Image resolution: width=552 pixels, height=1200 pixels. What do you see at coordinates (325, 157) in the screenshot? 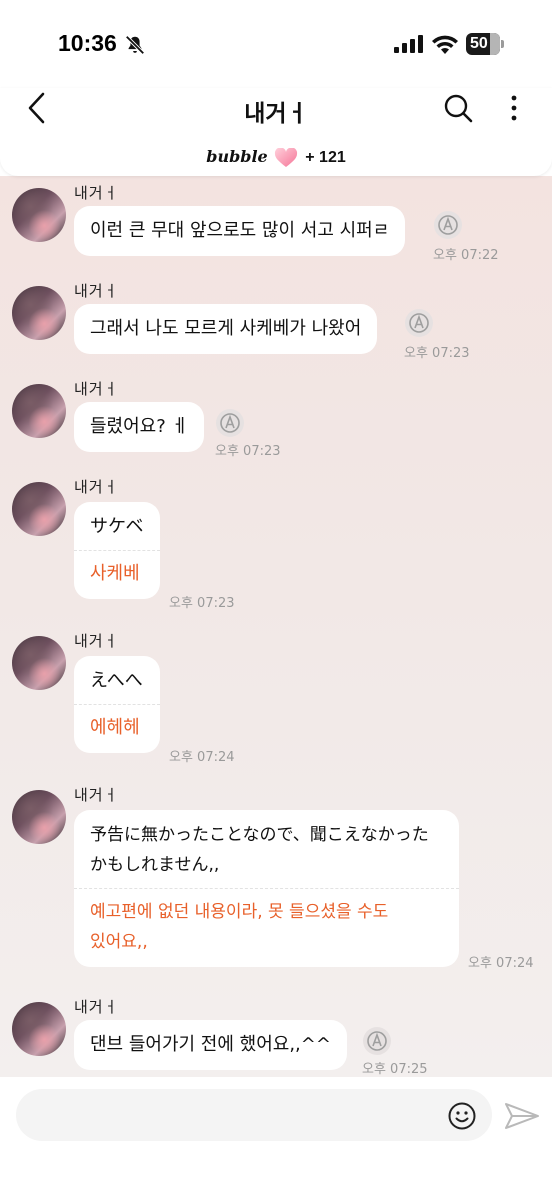
I see `bubble-count: + 121` at bounding box center [325, 157].